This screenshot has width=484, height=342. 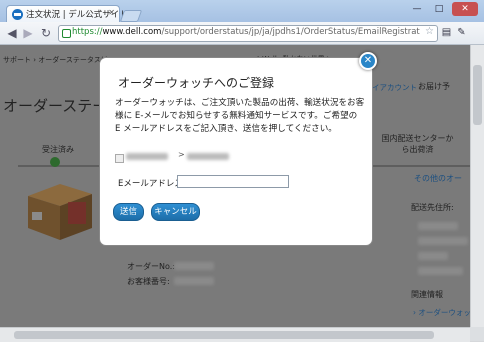 What do you see at coordinates (12, 33) in the screenshot?
I see `back-arrow-icon: ◀` at bounding box center [12, 33].